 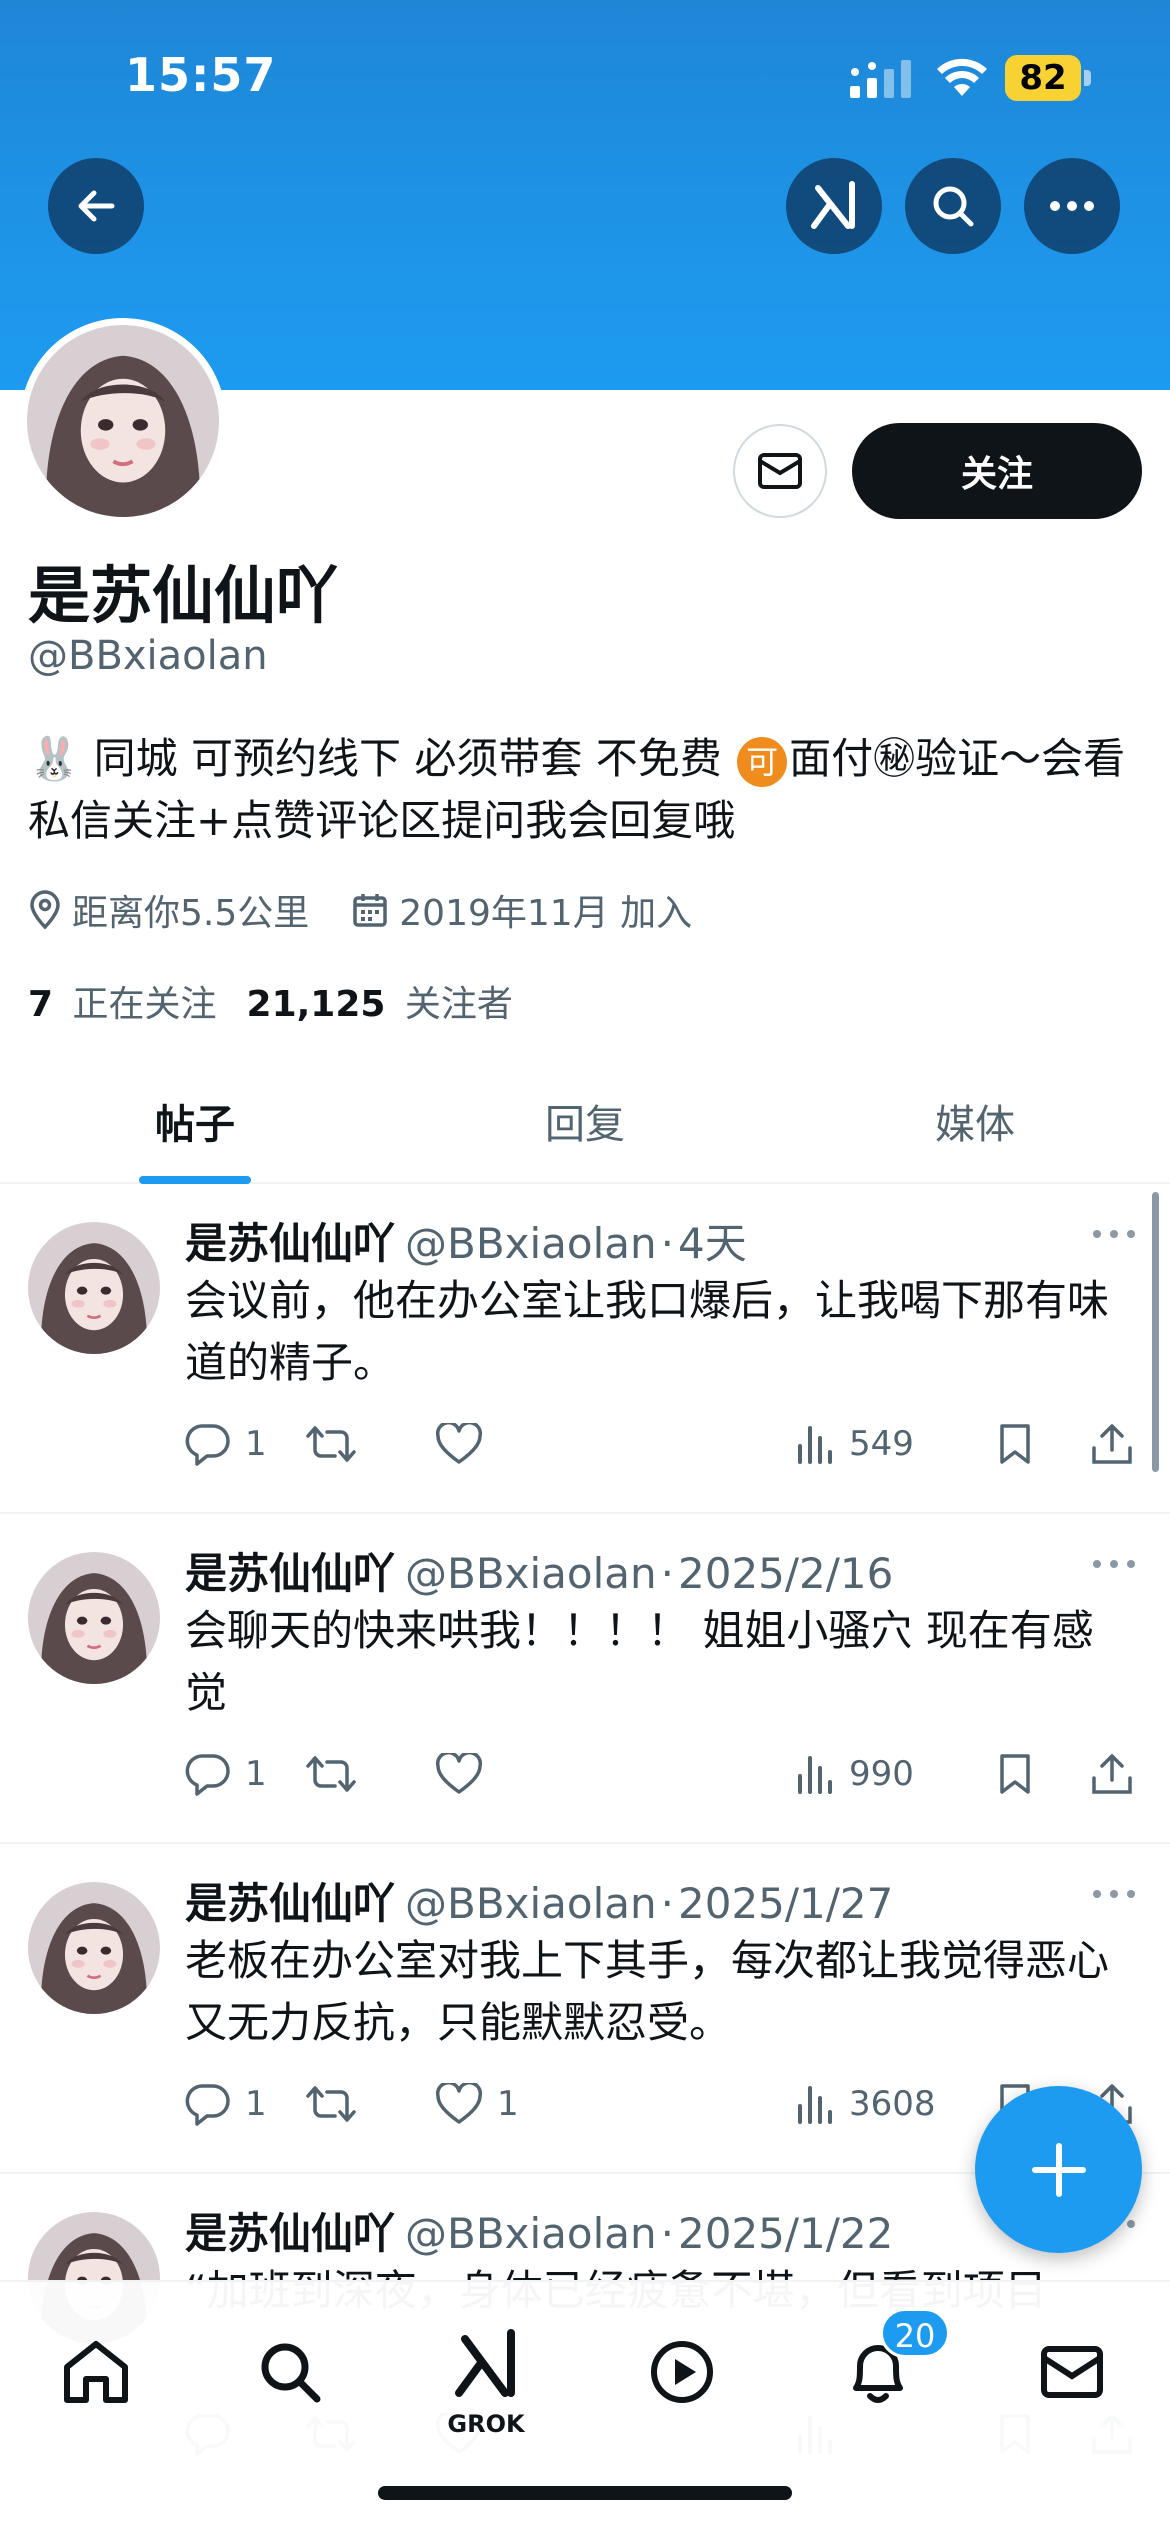 What do you see at coordinates (880, 79) in the screenshot?
I see `cellular-signal-icon` at bounding box center [880, 79].